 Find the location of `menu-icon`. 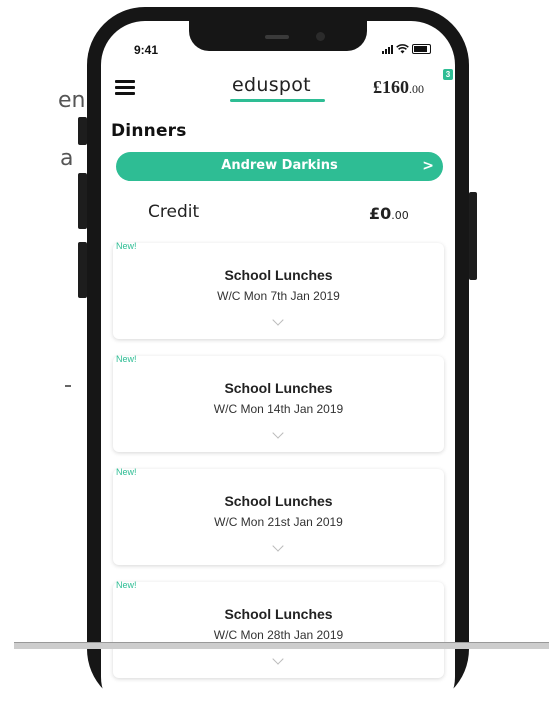

menu-icon is located at coordinates (125, 88).